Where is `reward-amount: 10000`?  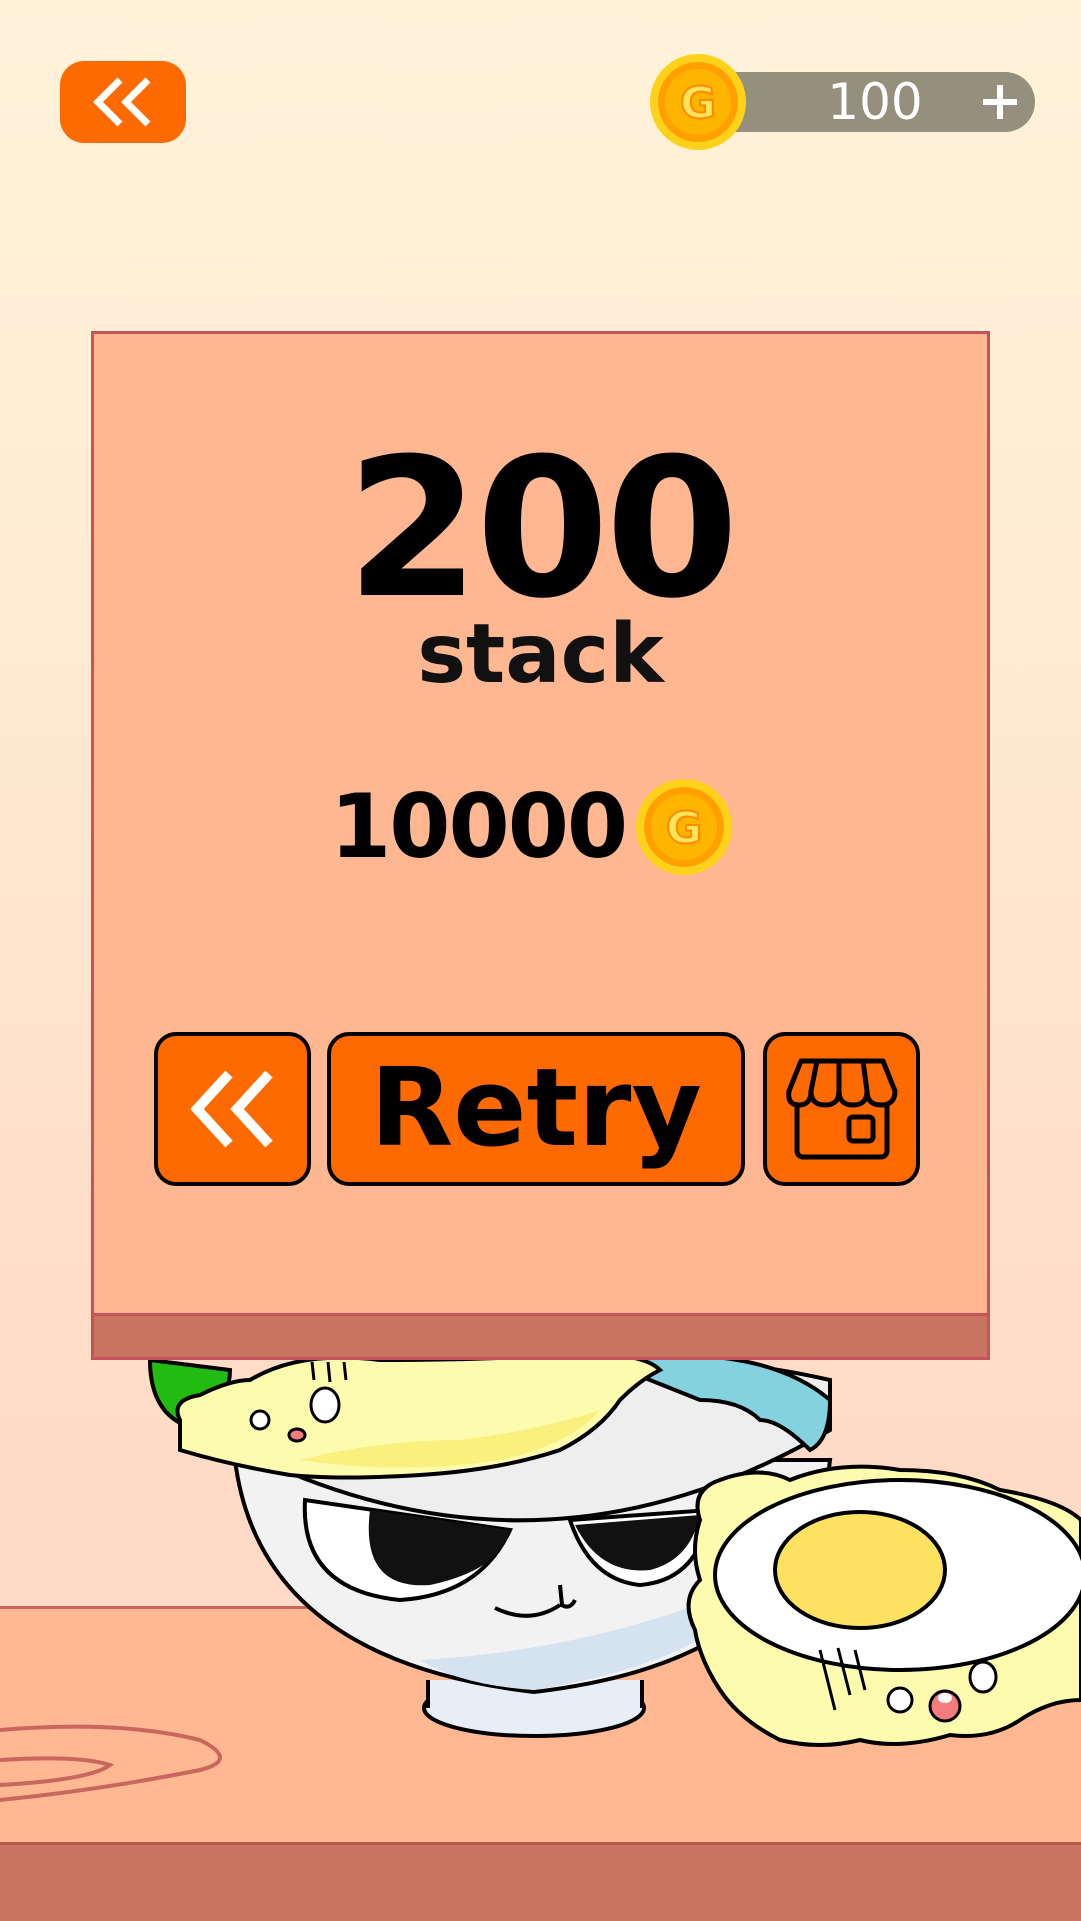 reward-amount: 10000 is located at coordinates (479, 826).